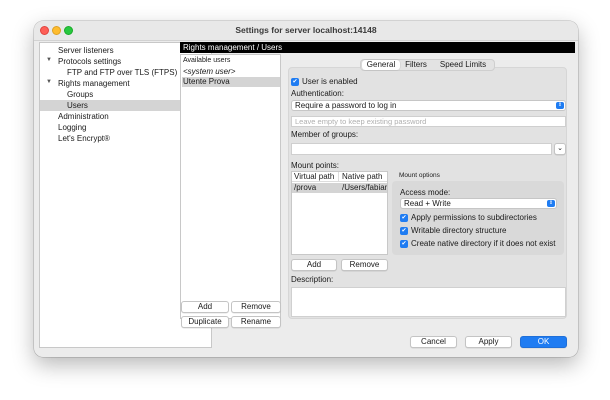 Image resolution: width=610 pixels, height=400 pixels. What do you see at coordinates (346, 105) in the screenshot?
I see `authentication-value: Require a password to log in` at bounding box center [346, 105].